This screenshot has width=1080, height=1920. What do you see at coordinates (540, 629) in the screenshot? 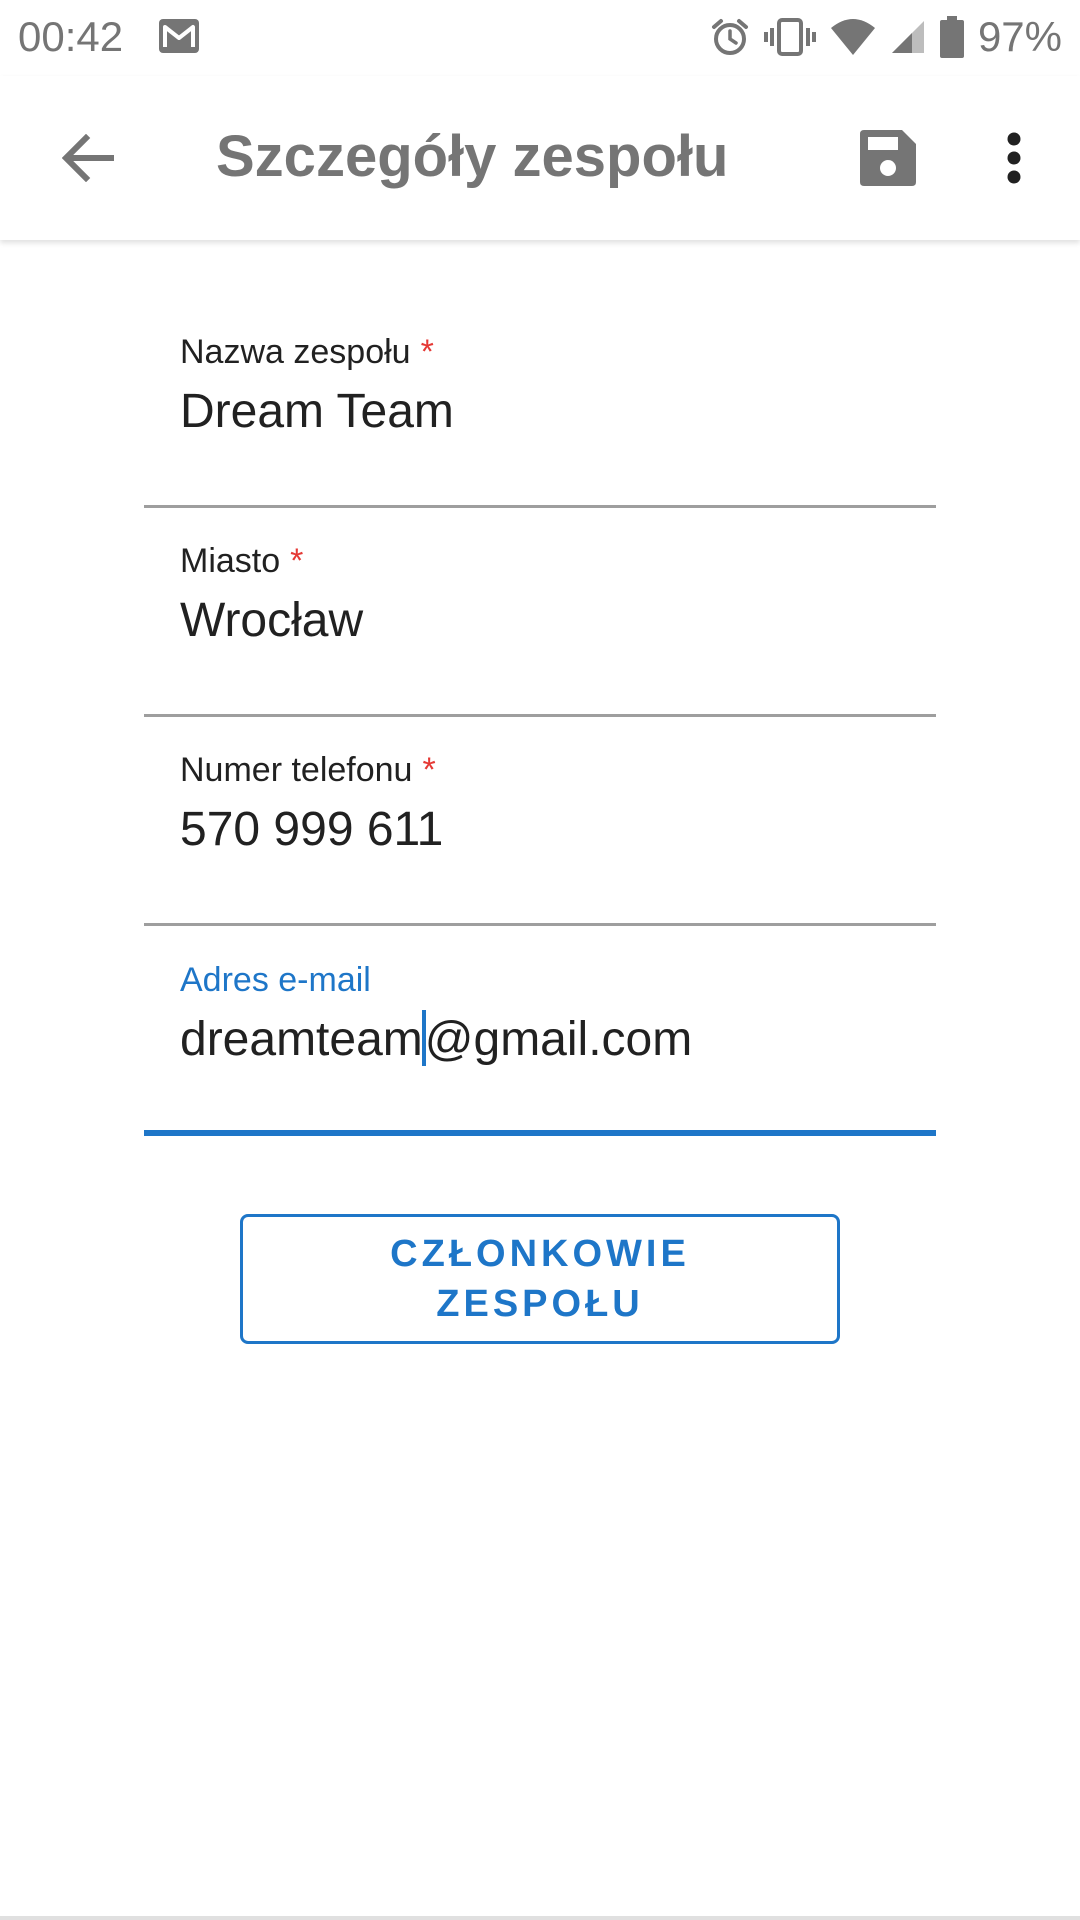
I see `city-field: Miasto * Wrocław` at bounding box center [540, 629].